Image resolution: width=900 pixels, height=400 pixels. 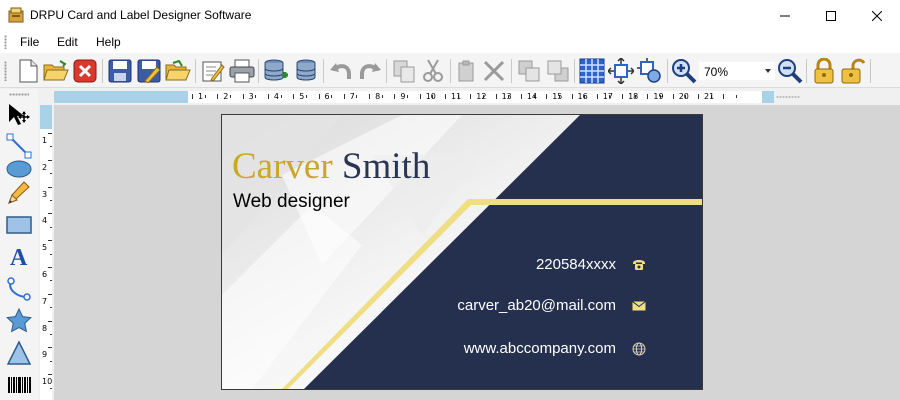 I want to click on phone-icon, so click(x=639, y=265).